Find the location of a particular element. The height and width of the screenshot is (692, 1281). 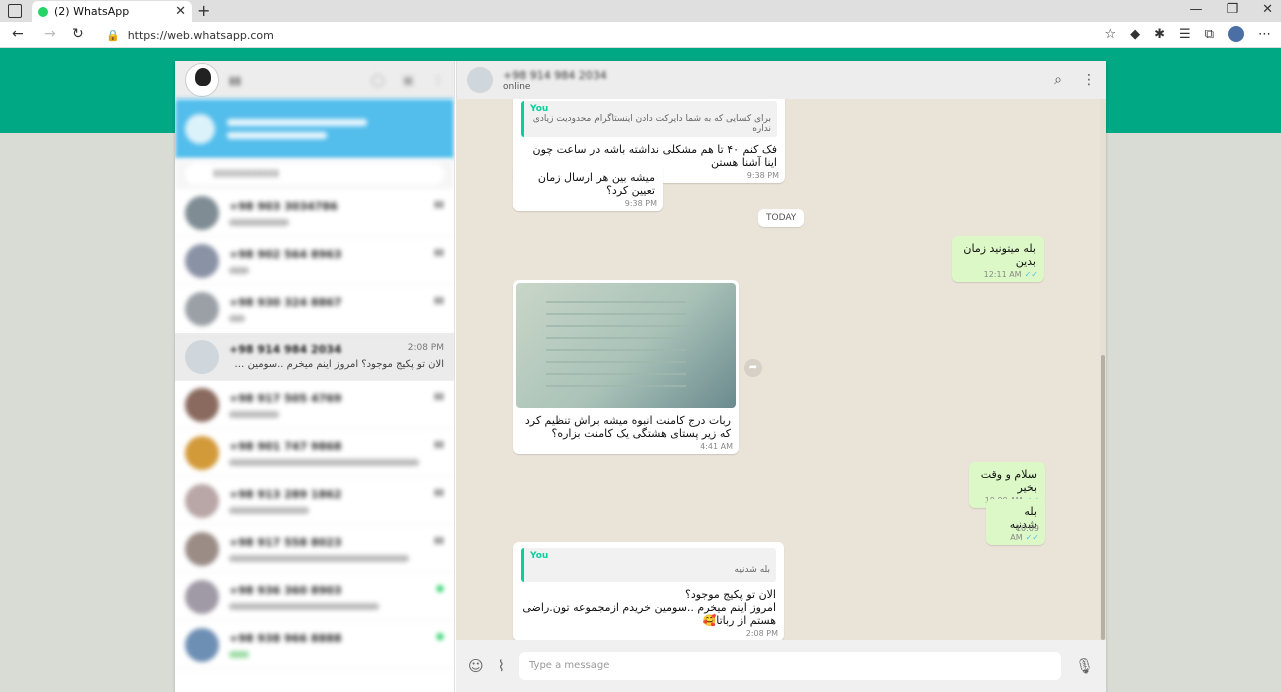

search-bar: ▮▮▮▮▮▮▮▮▮▮▮▮ is located at coordinates (314, 174).